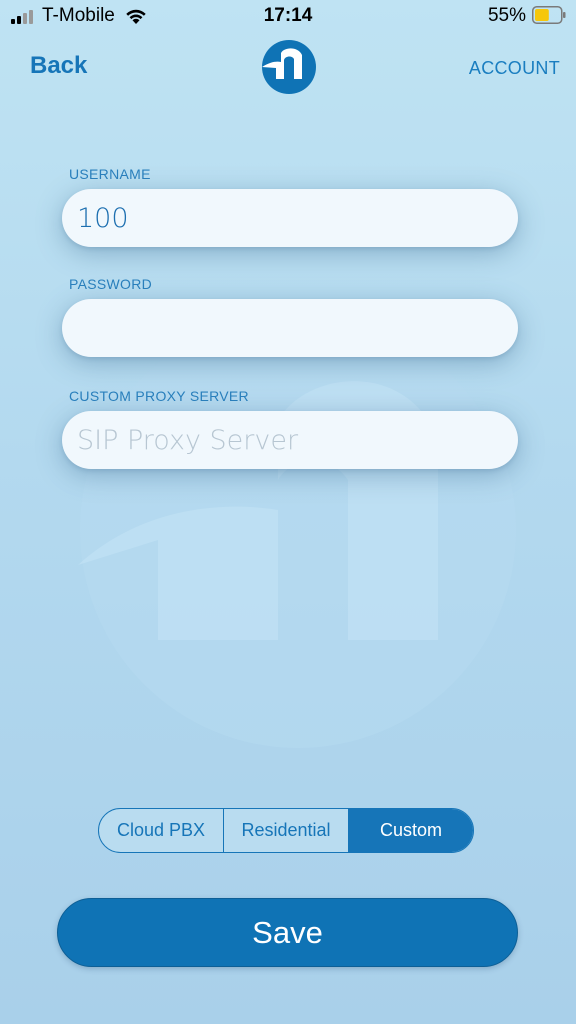 The width and height of the screenshot is (576, 1024). I want to click on status-bar: T-Mobile 17:14 55%, so click(288, 17).